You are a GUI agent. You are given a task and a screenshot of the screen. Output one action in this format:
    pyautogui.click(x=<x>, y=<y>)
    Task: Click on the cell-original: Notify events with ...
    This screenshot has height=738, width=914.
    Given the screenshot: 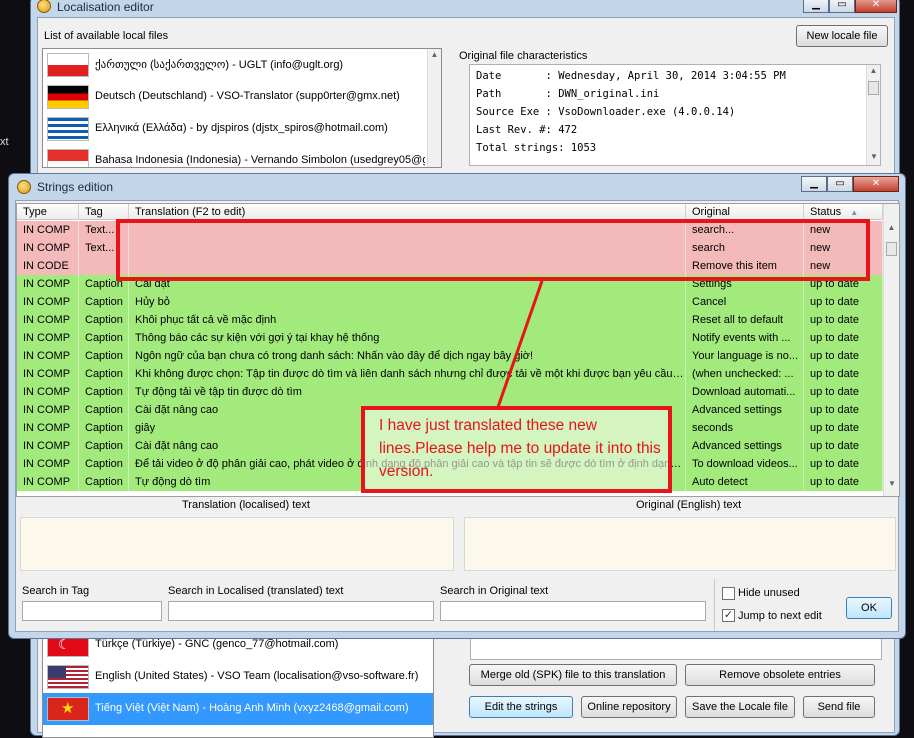 What is the action you would take?
    pyautogui.click(x=745, y=338)
    